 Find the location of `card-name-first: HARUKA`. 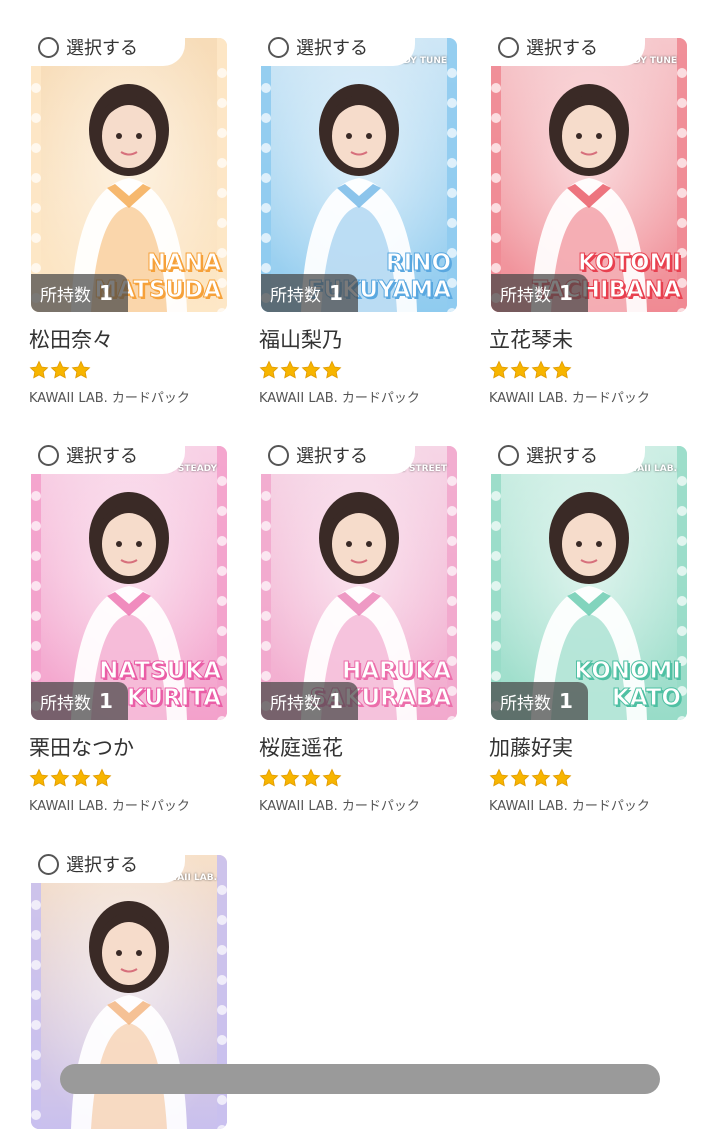

card-name-first: HARUKA is located at coordinates (396, 671).